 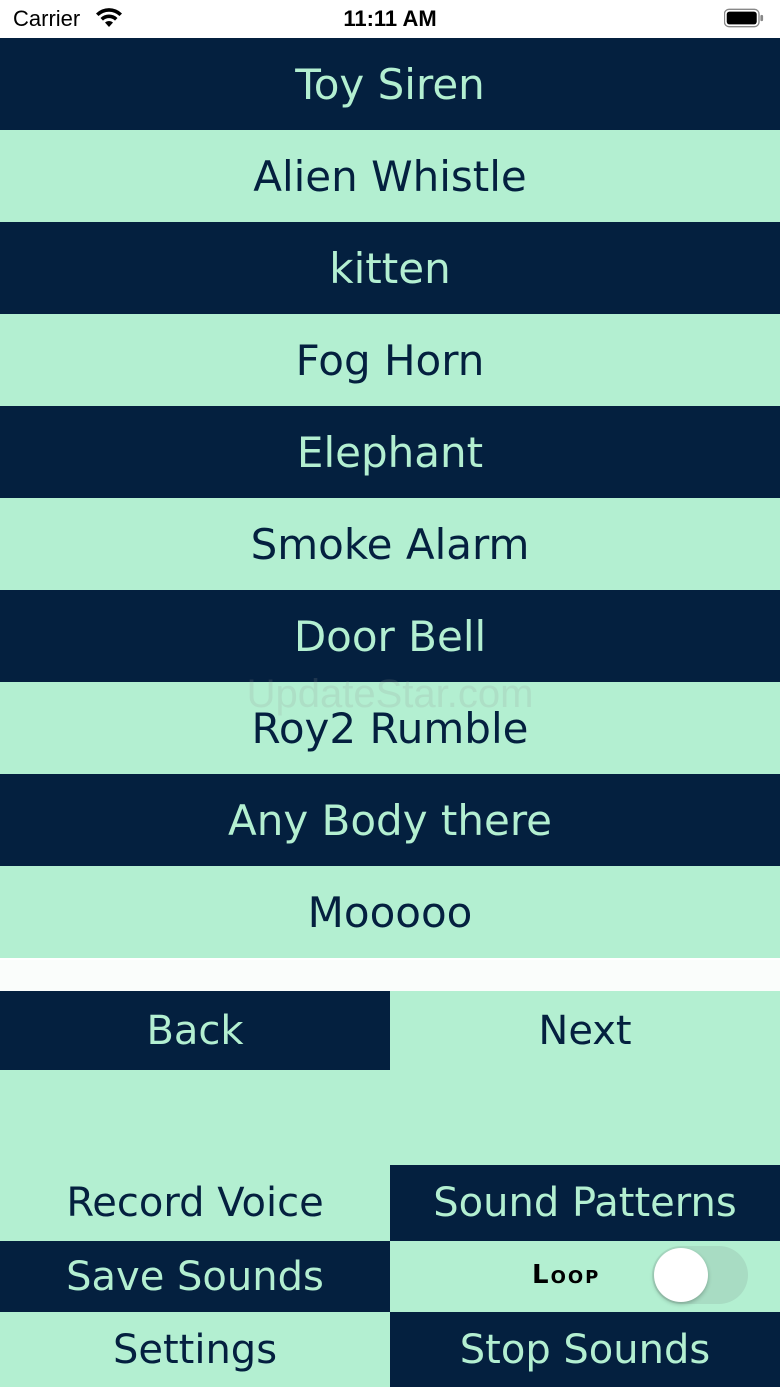 What do you see at coordinates (390, 636) in the screenshot?
I see `sound-item: Door Bell` at bounding box center [390, 636].